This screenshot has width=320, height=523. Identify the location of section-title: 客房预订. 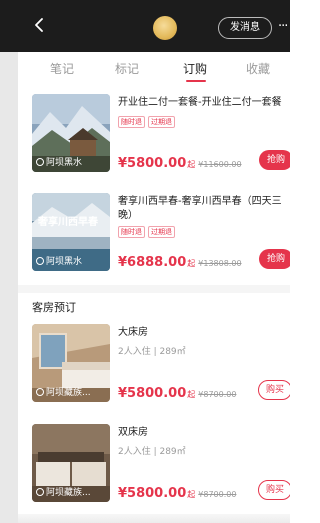
(54, 307).